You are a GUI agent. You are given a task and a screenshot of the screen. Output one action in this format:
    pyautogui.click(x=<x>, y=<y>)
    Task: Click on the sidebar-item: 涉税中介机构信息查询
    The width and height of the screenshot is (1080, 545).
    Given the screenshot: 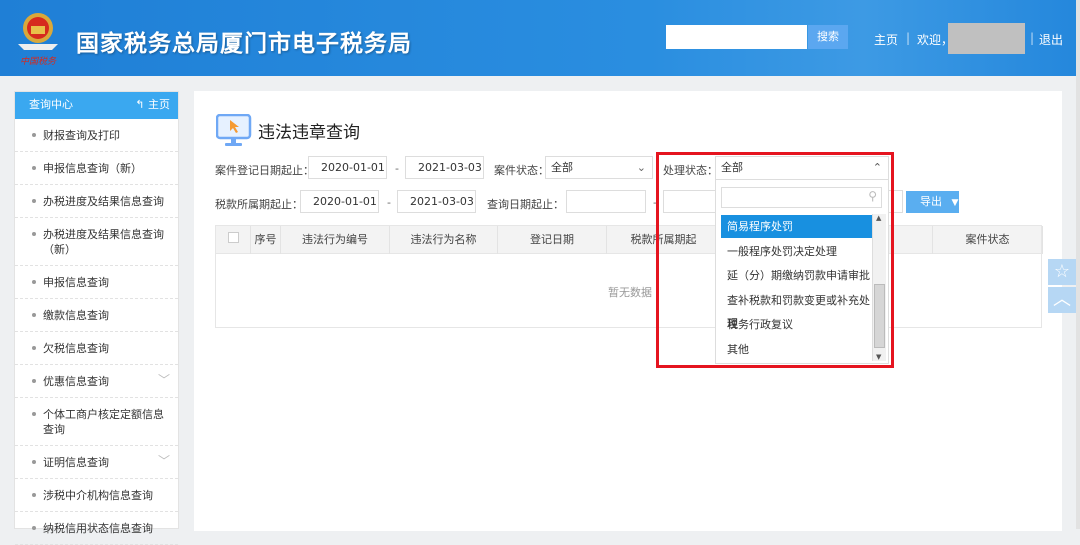 What is the action you would take?
    pyautogui.click(x=96, y=495)
    